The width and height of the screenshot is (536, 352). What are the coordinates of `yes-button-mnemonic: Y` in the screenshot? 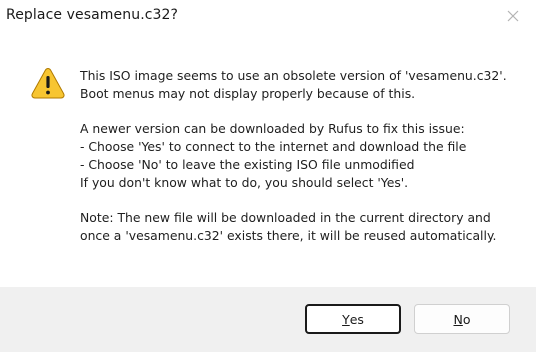 It's located at (346, 319).